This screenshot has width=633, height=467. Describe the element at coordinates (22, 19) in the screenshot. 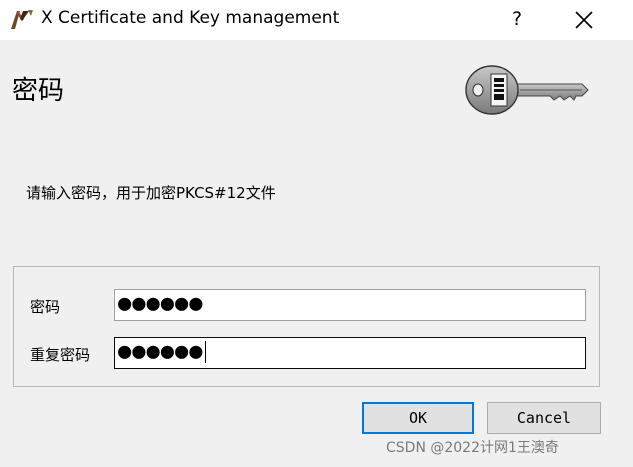

I see `xca-app-icon` at that location.